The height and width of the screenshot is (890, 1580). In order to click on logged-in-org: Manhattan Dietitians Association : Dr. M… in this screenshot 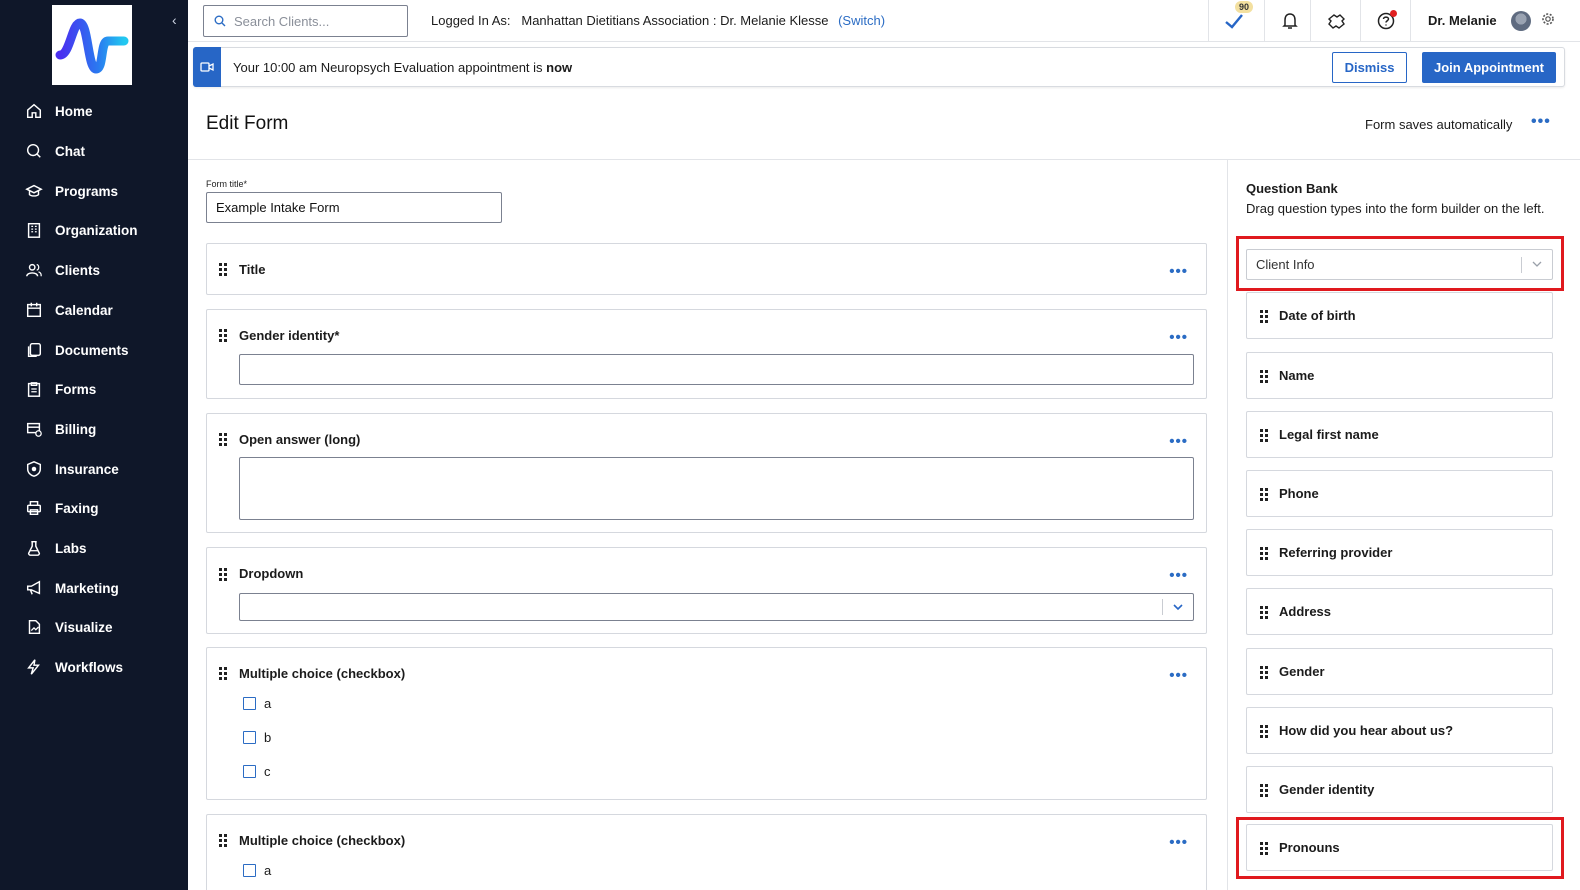, I will do `click(675, 20)`.